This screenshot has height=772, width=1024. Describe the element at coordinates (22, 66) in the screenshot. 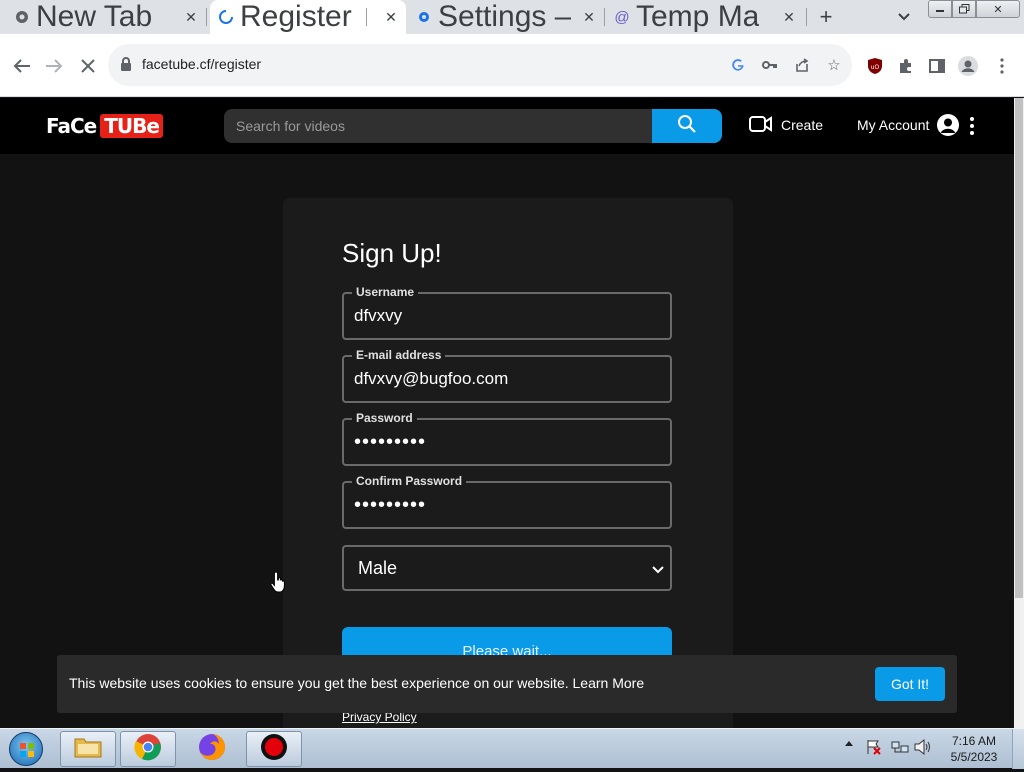

I see `back-arrow-icon` at that location.